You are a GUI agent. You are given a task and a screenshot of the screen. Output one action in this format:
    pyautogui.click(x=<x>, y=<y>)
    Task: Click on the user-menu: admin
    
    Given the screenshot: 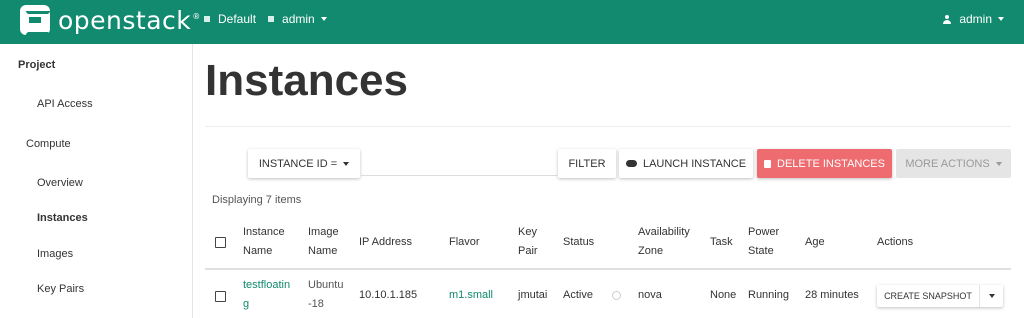 What is the action you would take?
    pyautogui.click(x=973, y=19)
    